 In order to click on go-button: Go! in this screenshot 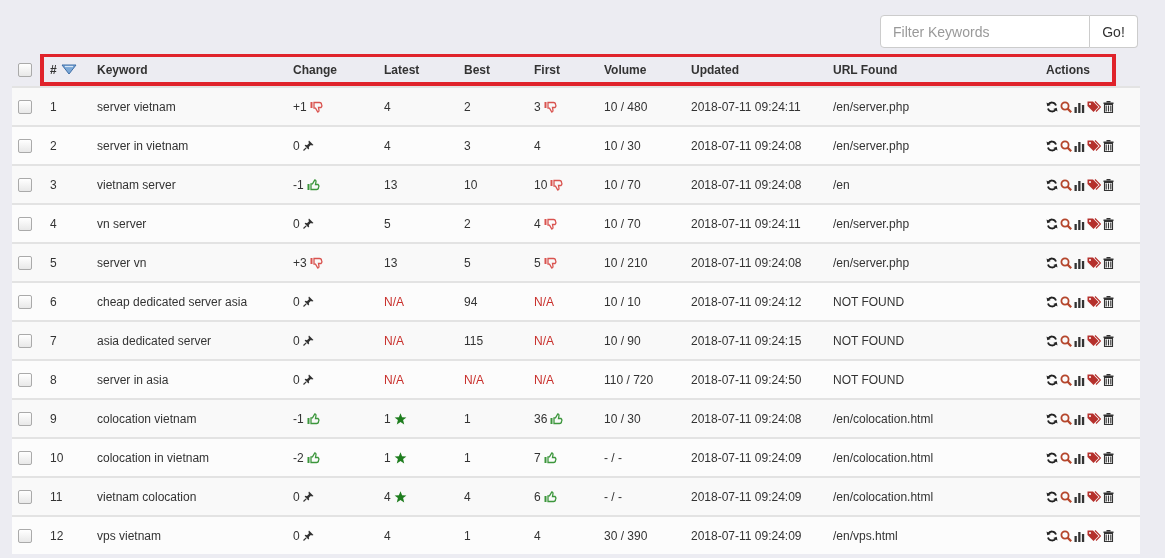, I will do `click(1114, 31)`.